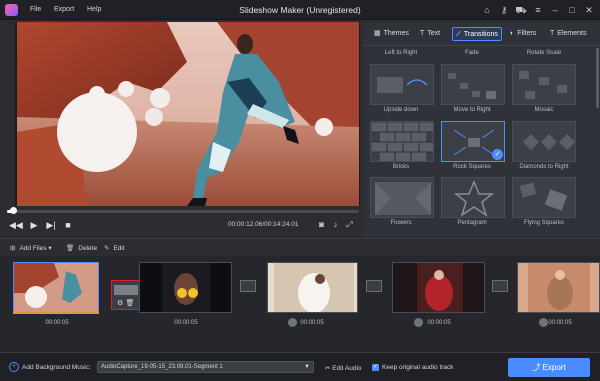 The height and width of the screenshot is (381, 600). I want to click on tab-label: Transitions, so click(480, 34).